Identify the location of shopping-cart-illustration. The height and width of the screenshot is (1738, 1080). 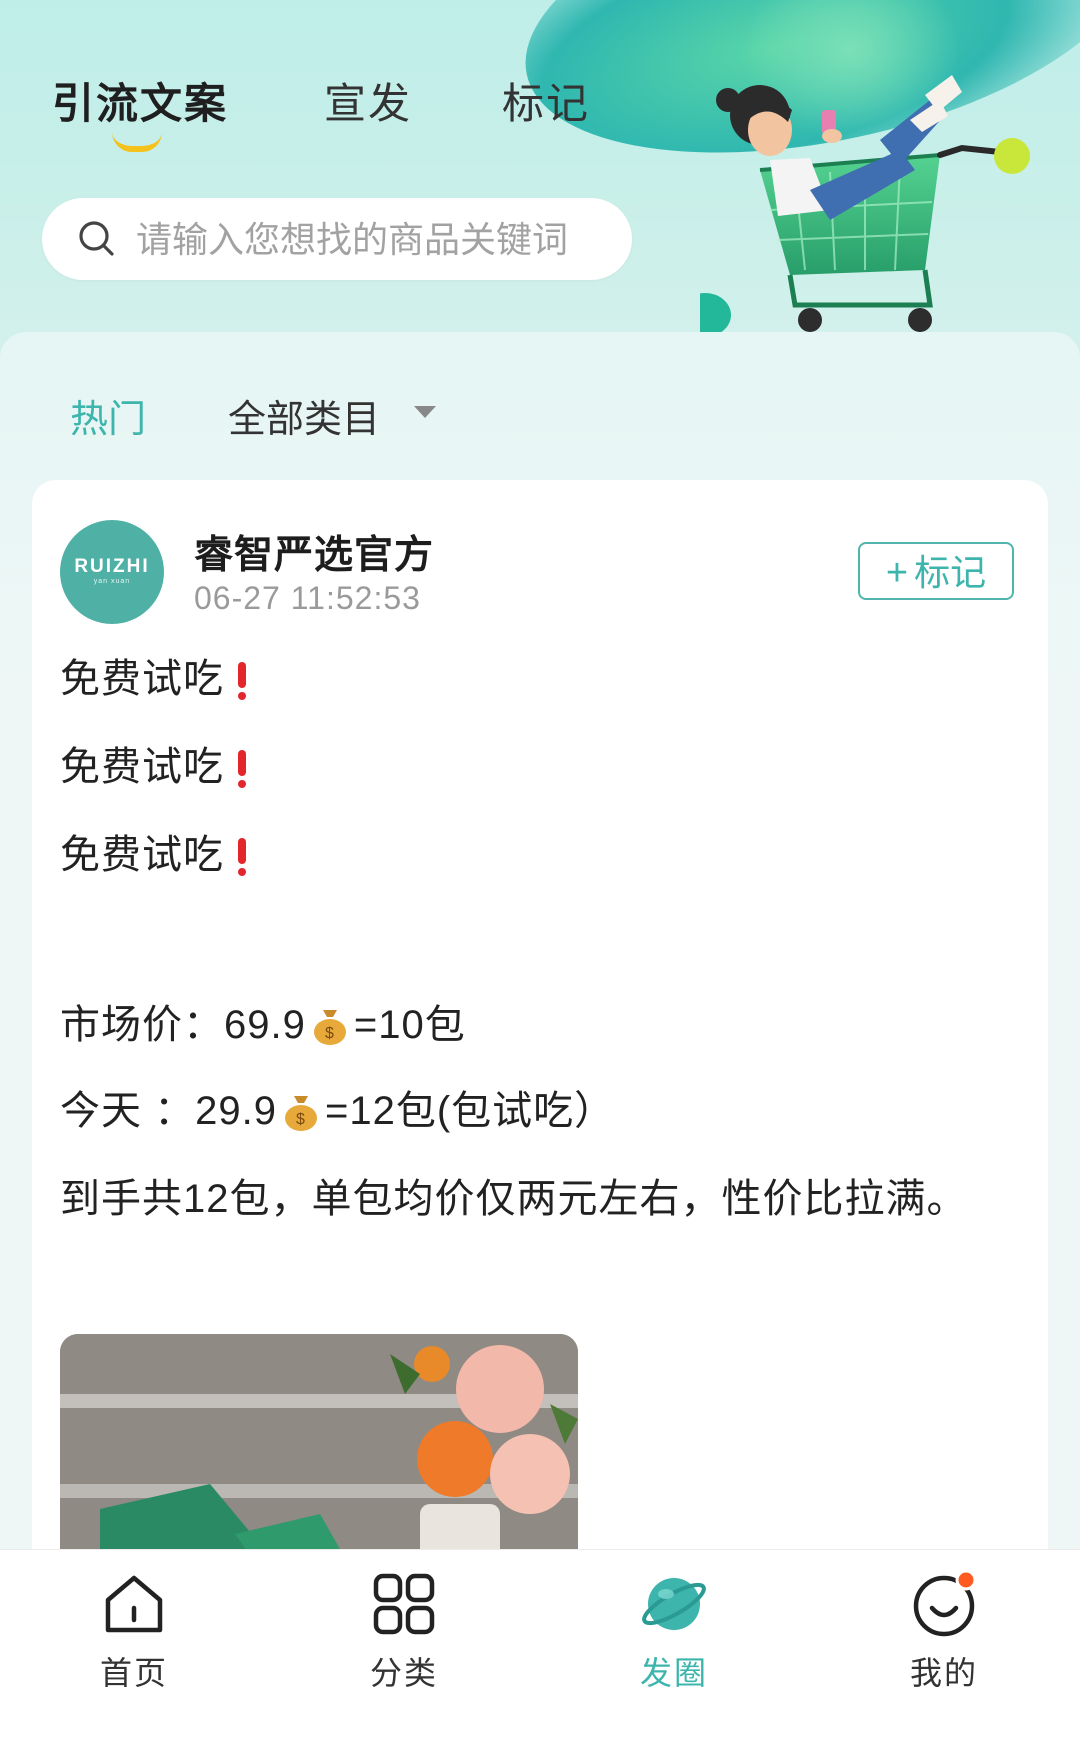
(865, 206).